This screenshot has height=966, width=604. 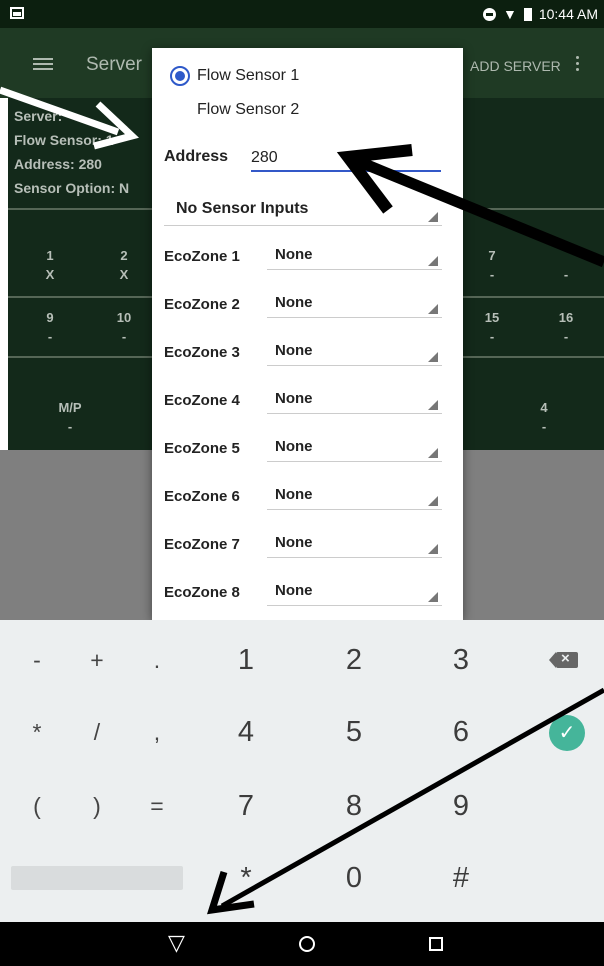 What do you see at coordinates (246, 660) in the screenshot?
I see `key-1: 1` at bounding box center [246, 660].